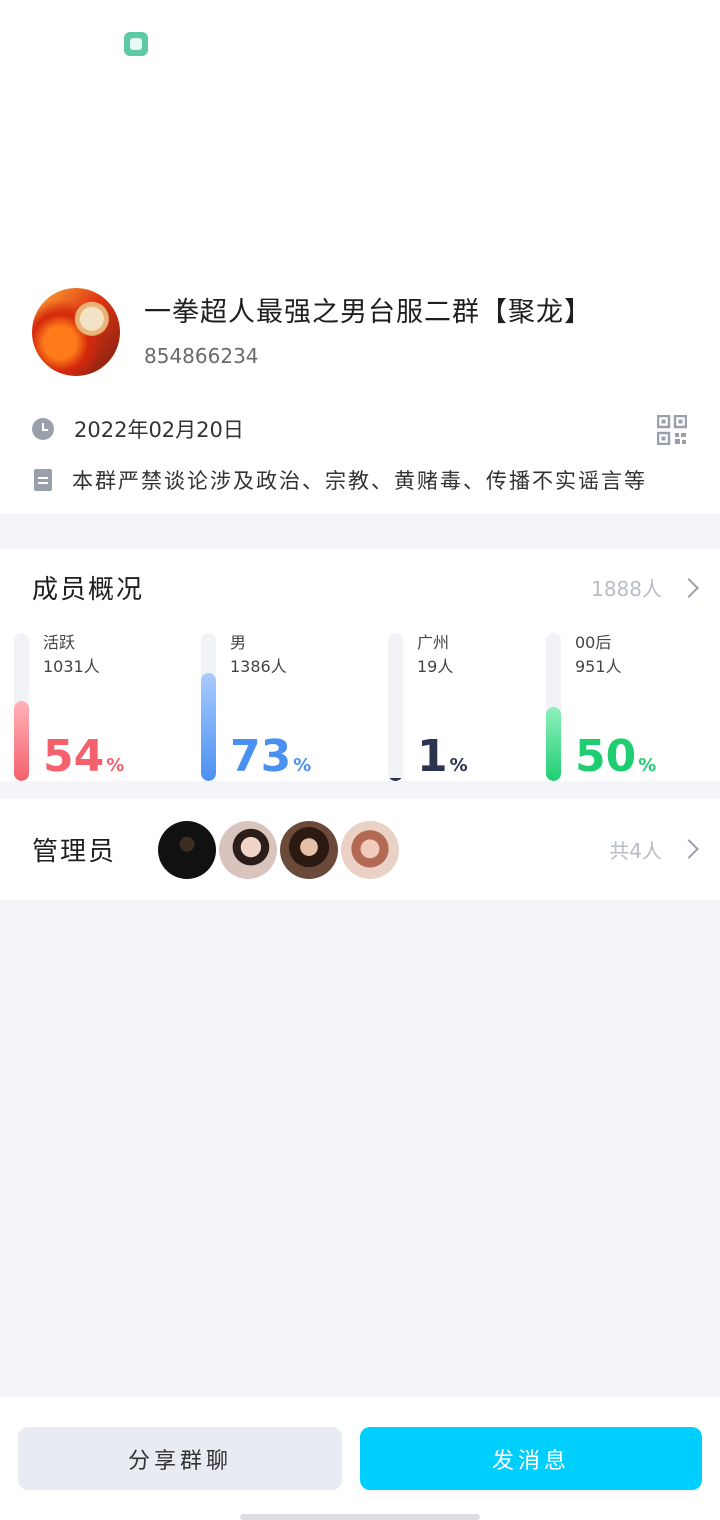 The height and width of the screenshot is (1520, 720). What do you see at coordinates (180, 1458) in the screenshot?
I see `share-group-button: 分享群聊` at bounding box center [180, 1458].